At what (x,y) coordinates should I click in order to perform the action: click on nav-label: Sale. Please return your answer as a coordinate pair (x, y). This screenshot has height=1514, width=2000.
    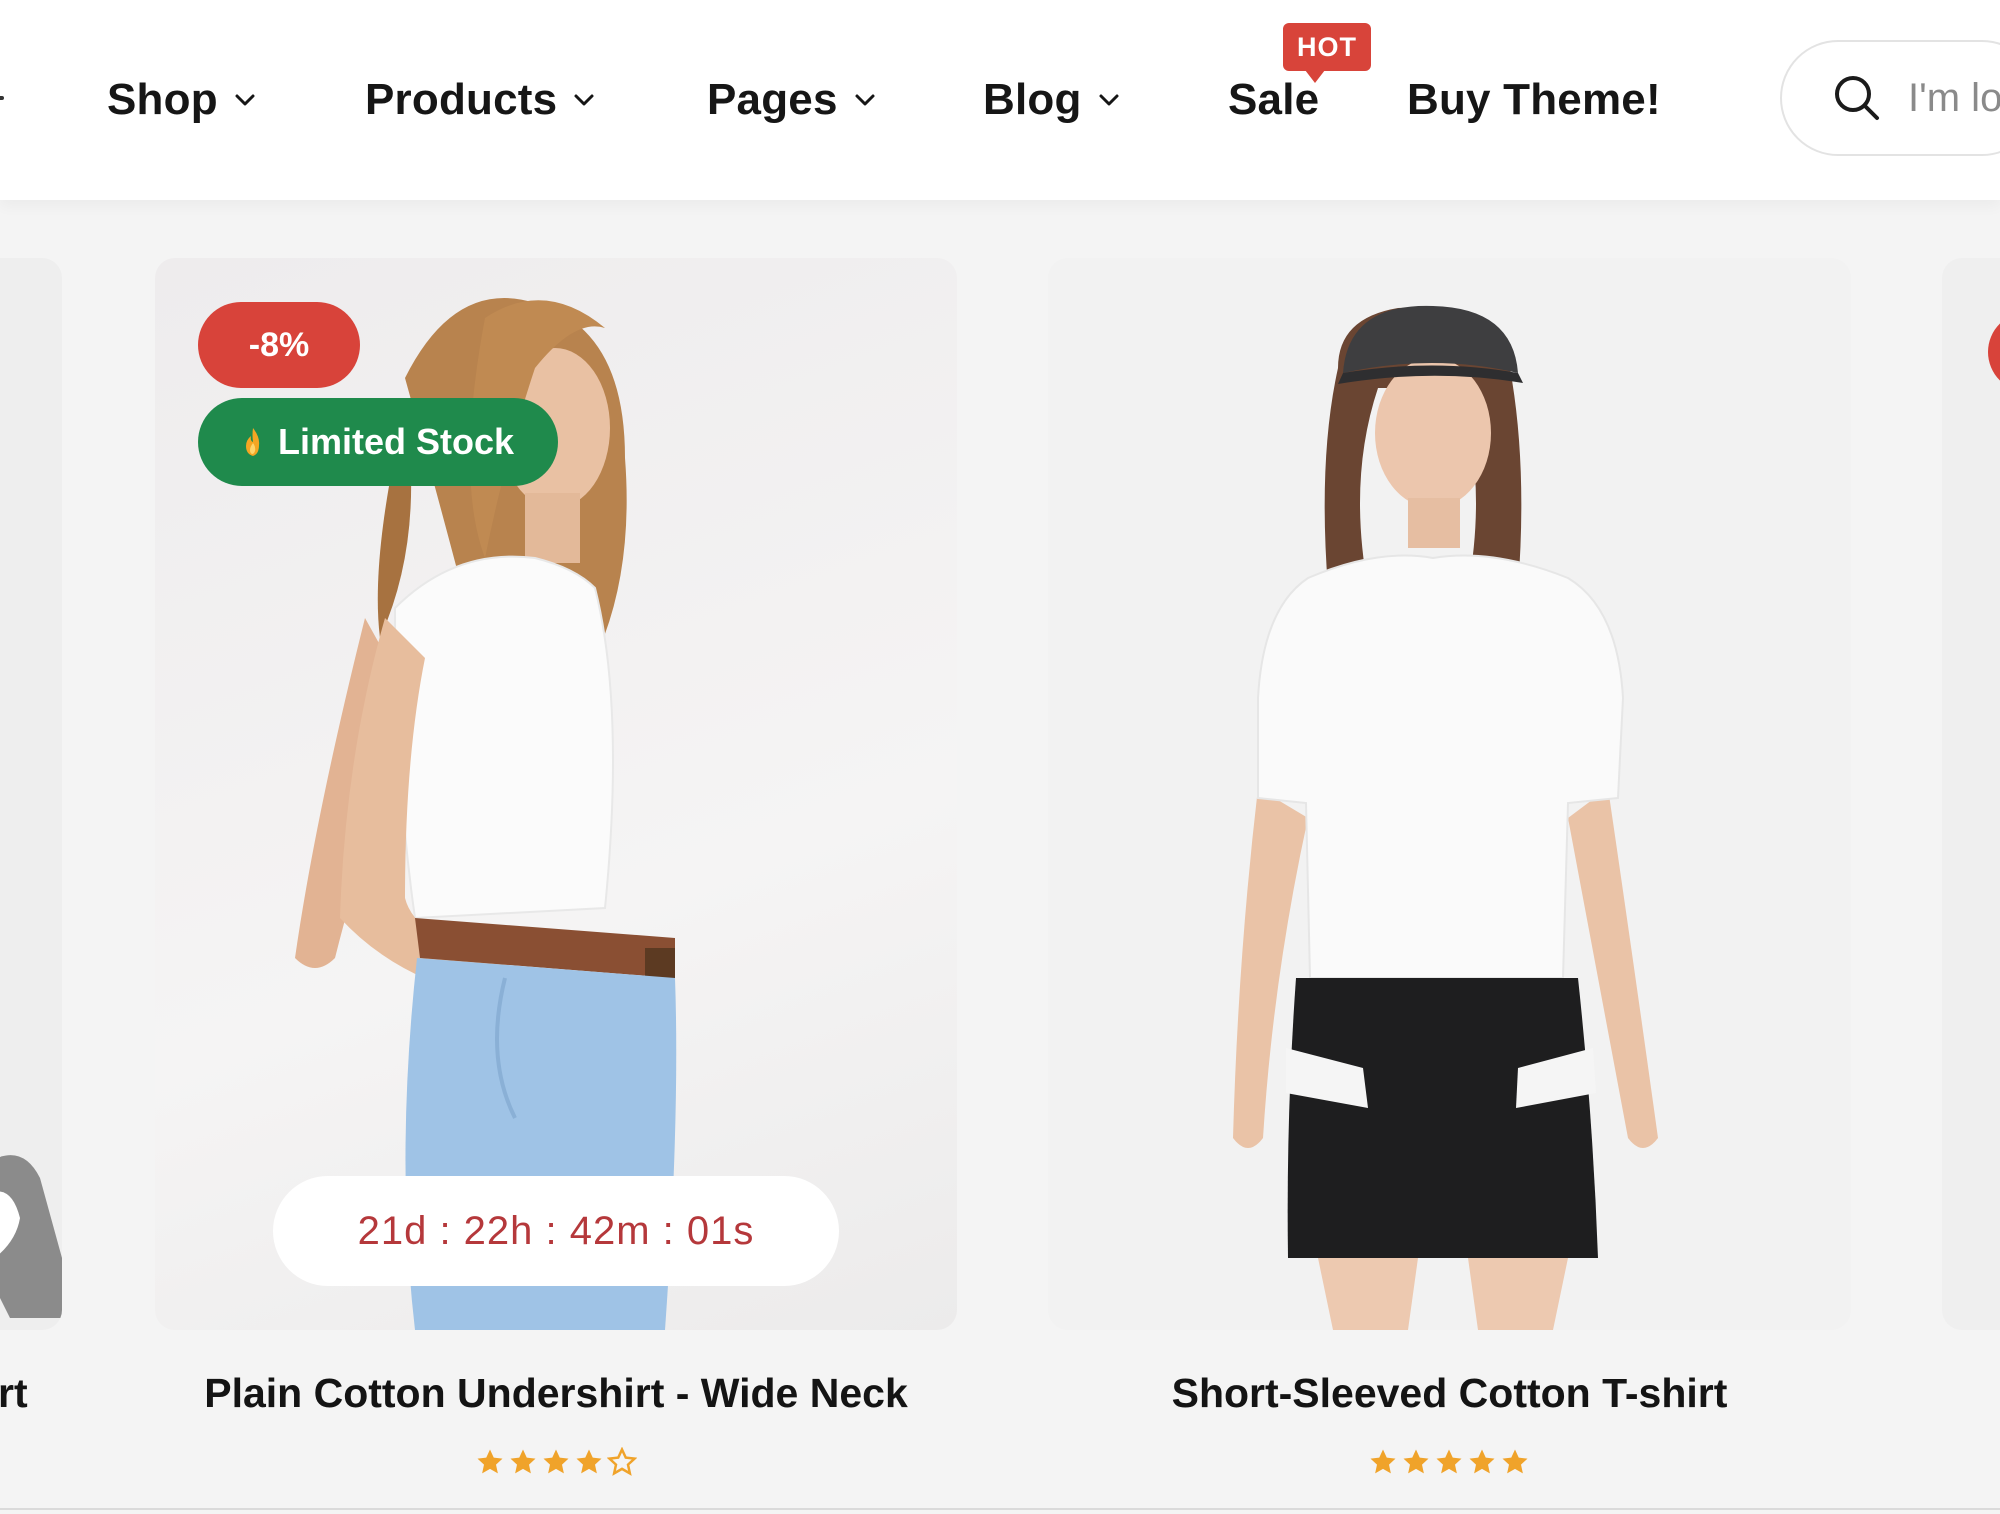
    Looking at the image, I should click on (1274, 99).